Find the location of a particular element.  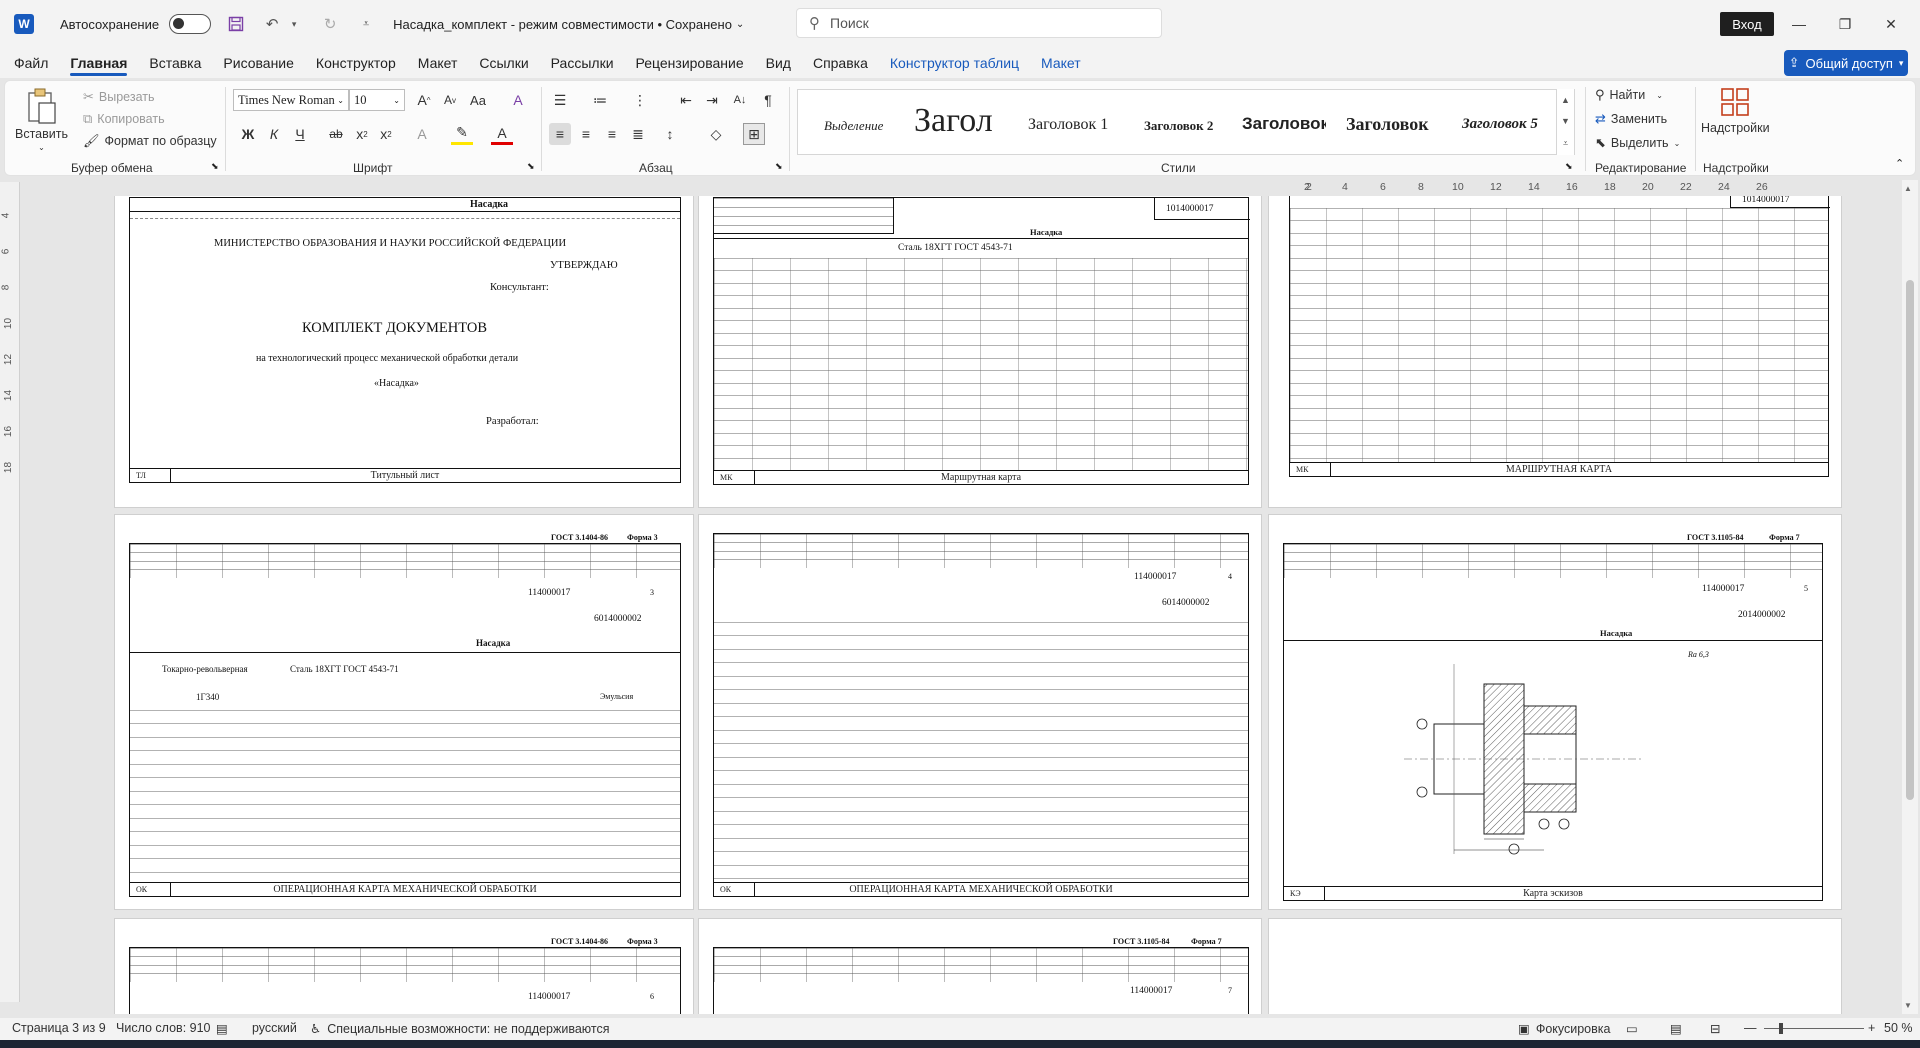

styles-launcher-icon: ⬊ is located at coordinates (1569, 166).